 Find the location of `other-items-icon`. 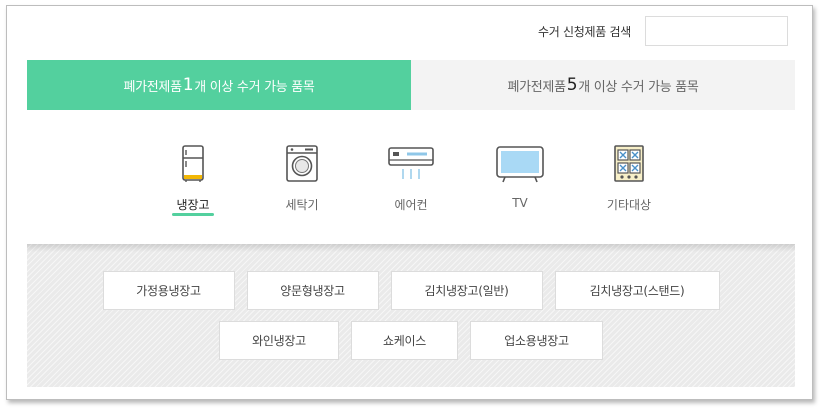

other-items-icon is located at coordinates (629, 164).